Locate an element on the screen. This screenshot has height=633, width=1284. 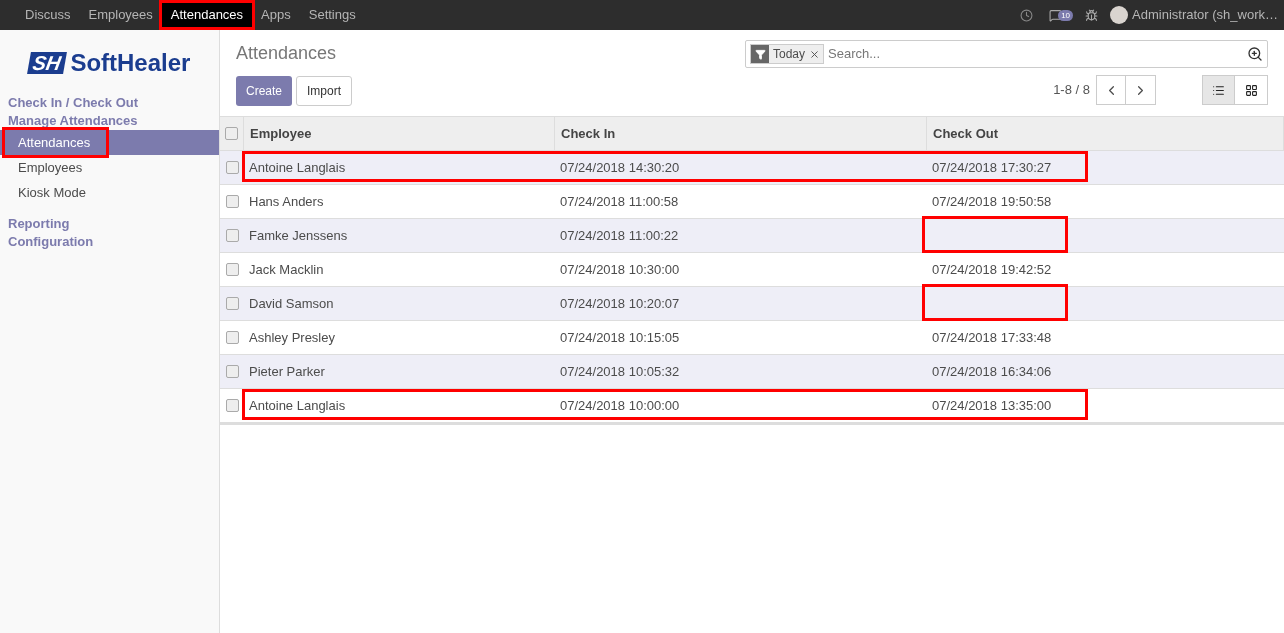
import-button: Import is located at coordinates (324, 91).